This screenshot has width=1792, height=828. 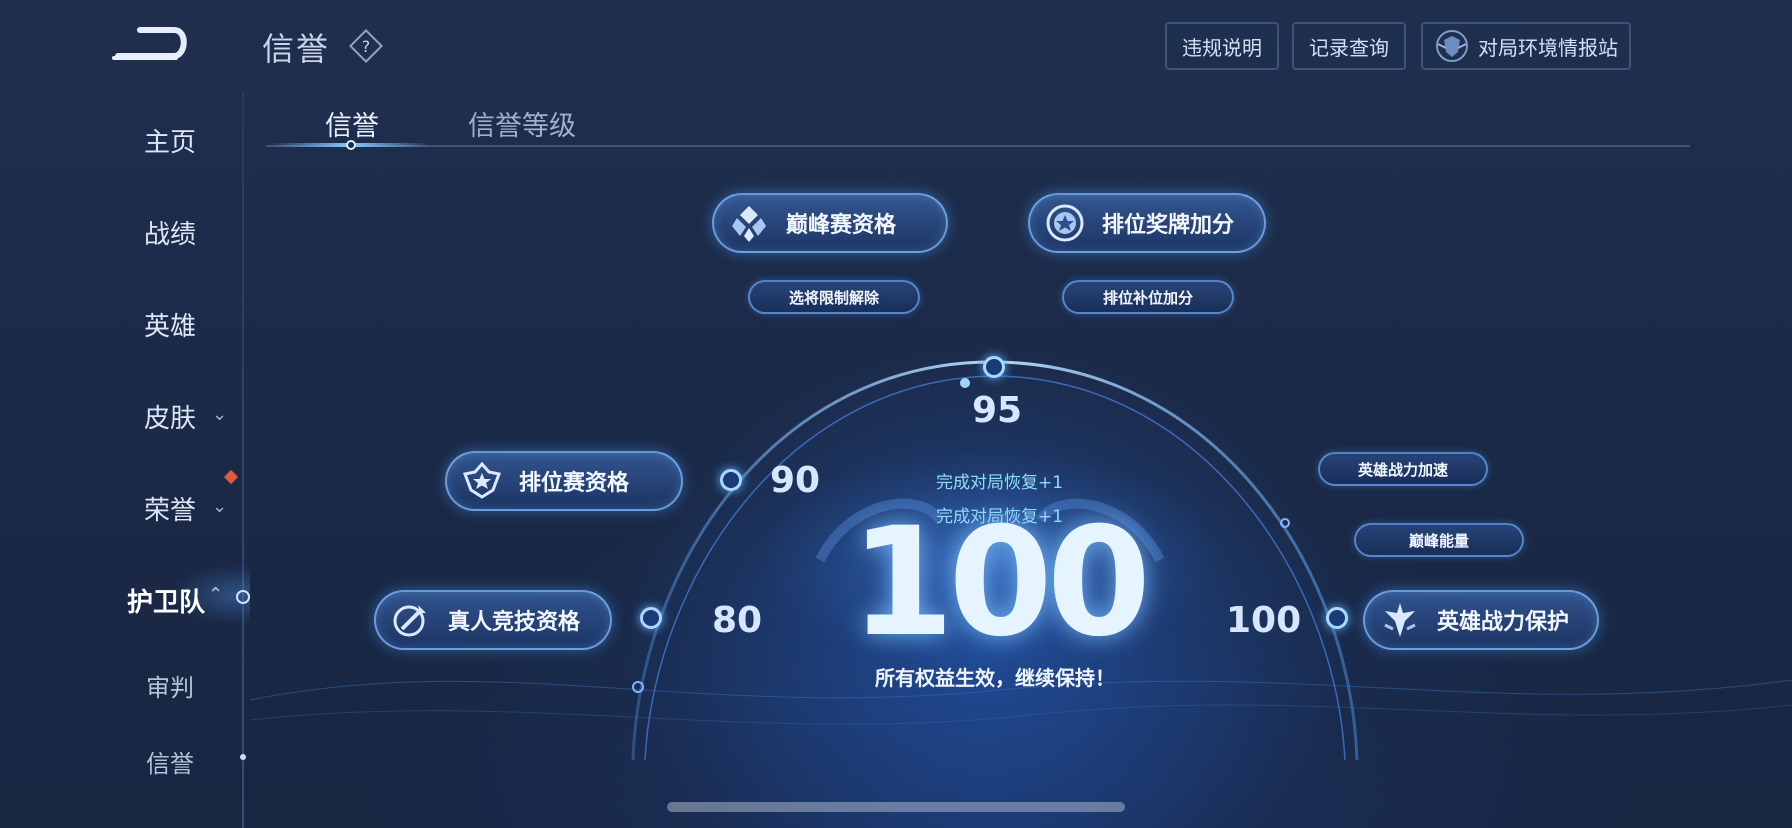 What do you see at coordinates (522, 123) in the screenshot?
I see `tab-credit-level: 信誉等级` at bounding box center [522, 123].